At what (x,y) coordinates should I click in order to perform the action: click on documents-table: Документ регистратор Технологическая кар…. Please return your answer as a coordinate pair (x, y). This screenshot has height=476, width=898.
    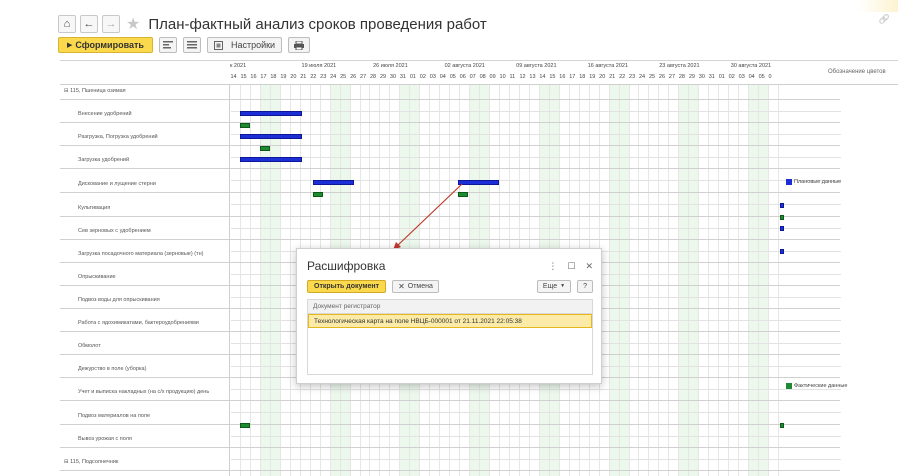
    Looking at the image, I should click on (450, 337).